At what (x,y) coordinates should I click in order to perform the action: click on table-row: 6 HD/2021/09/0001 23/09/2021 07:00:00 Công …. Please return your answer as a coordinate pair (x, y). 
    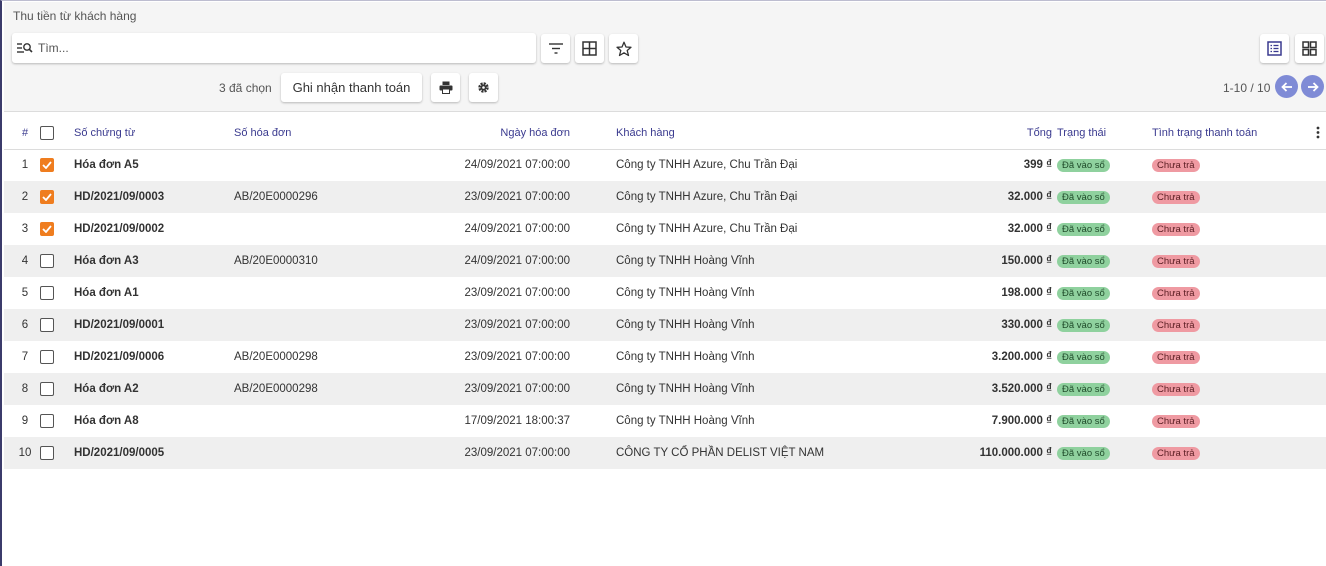
    Looking at the image, I should click on (665, 325).